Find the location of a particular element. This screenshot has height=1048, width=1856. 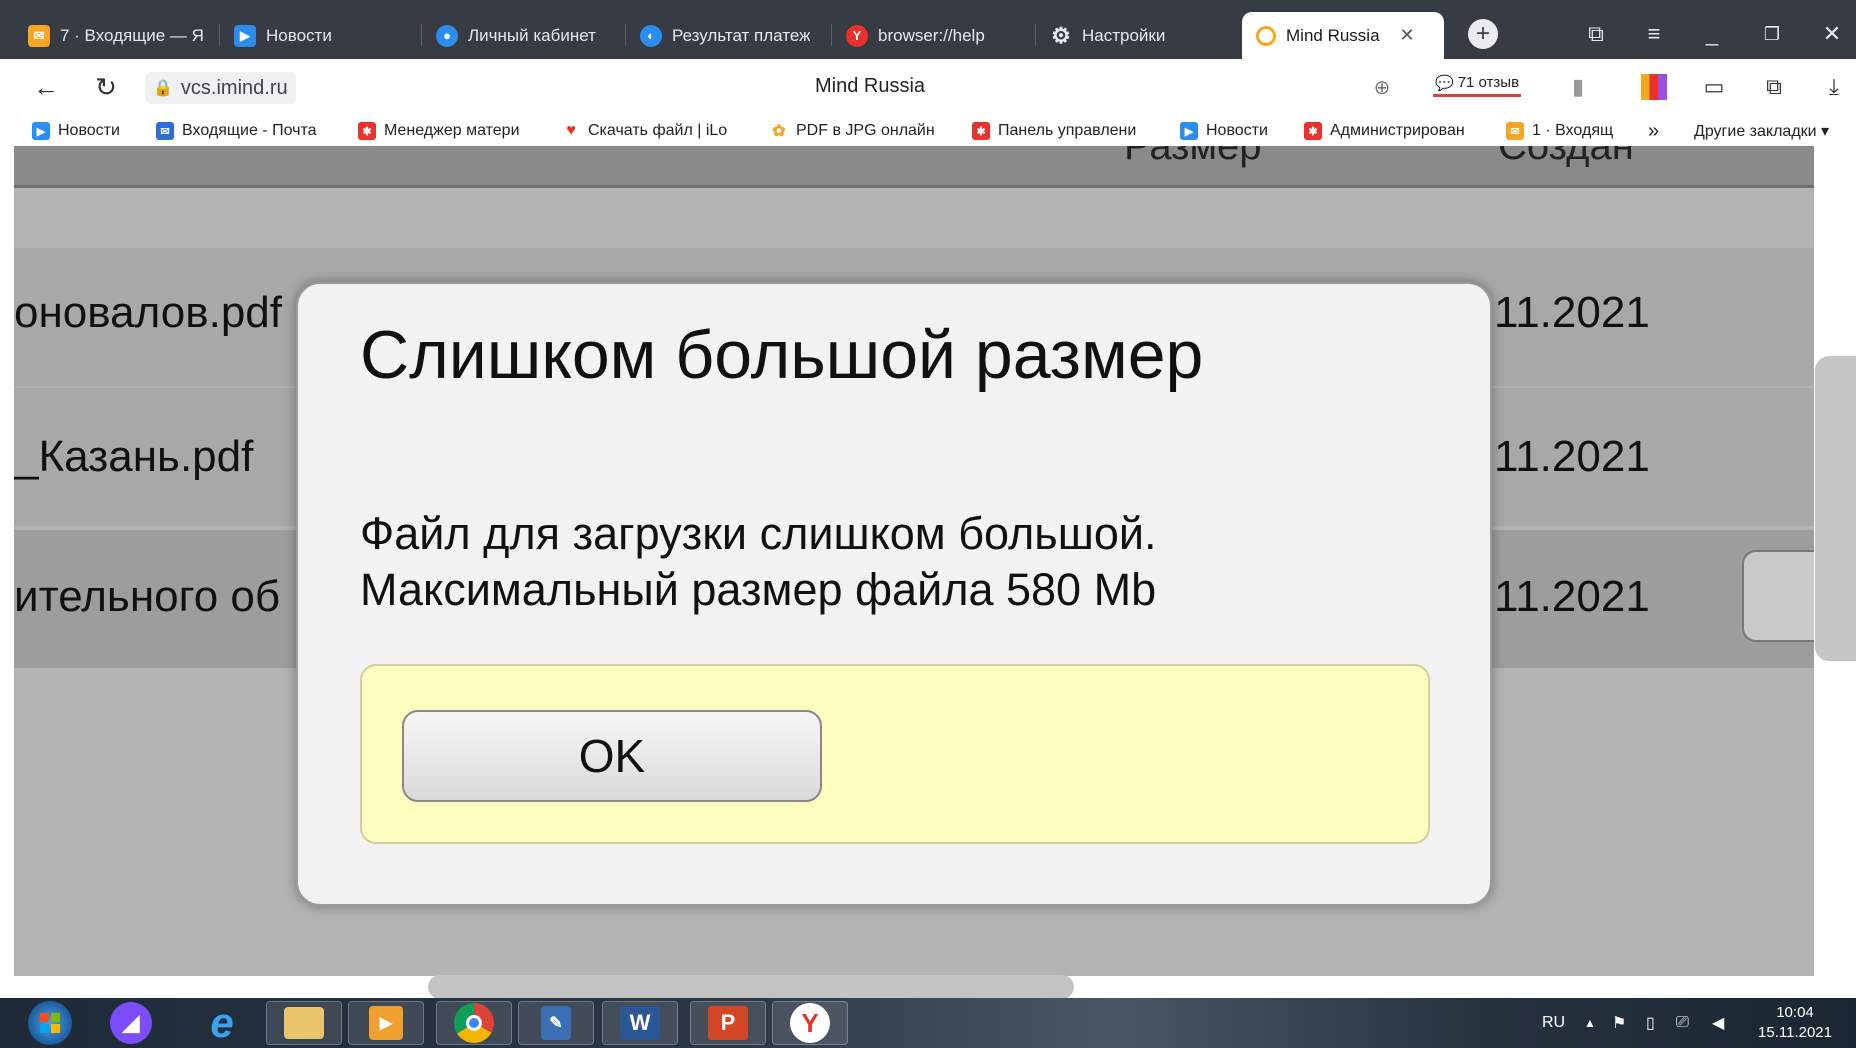

taskbar-media-player: ▶ is located at coordinates (386, 1023).